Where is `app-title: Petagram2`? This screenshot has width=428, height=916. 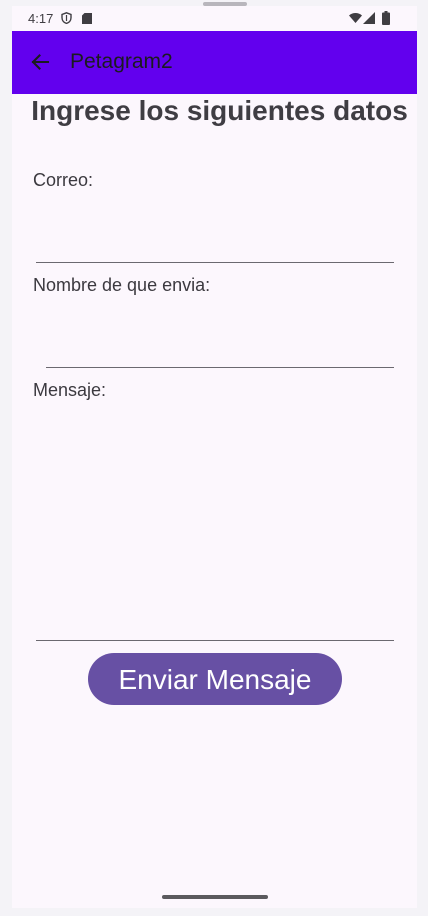 app-title: Petagram2 is located at coordinates (121, 61).